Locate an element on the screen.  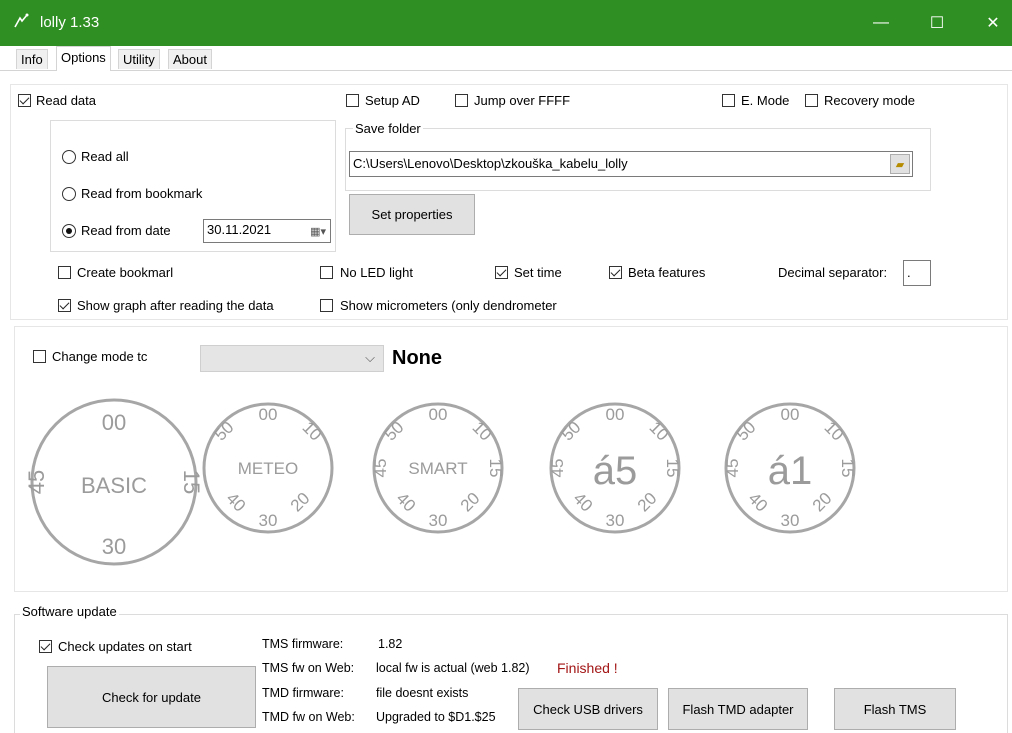
date-picker: 30.11.2021 ▦▾ is located at coordinates (267, 231).